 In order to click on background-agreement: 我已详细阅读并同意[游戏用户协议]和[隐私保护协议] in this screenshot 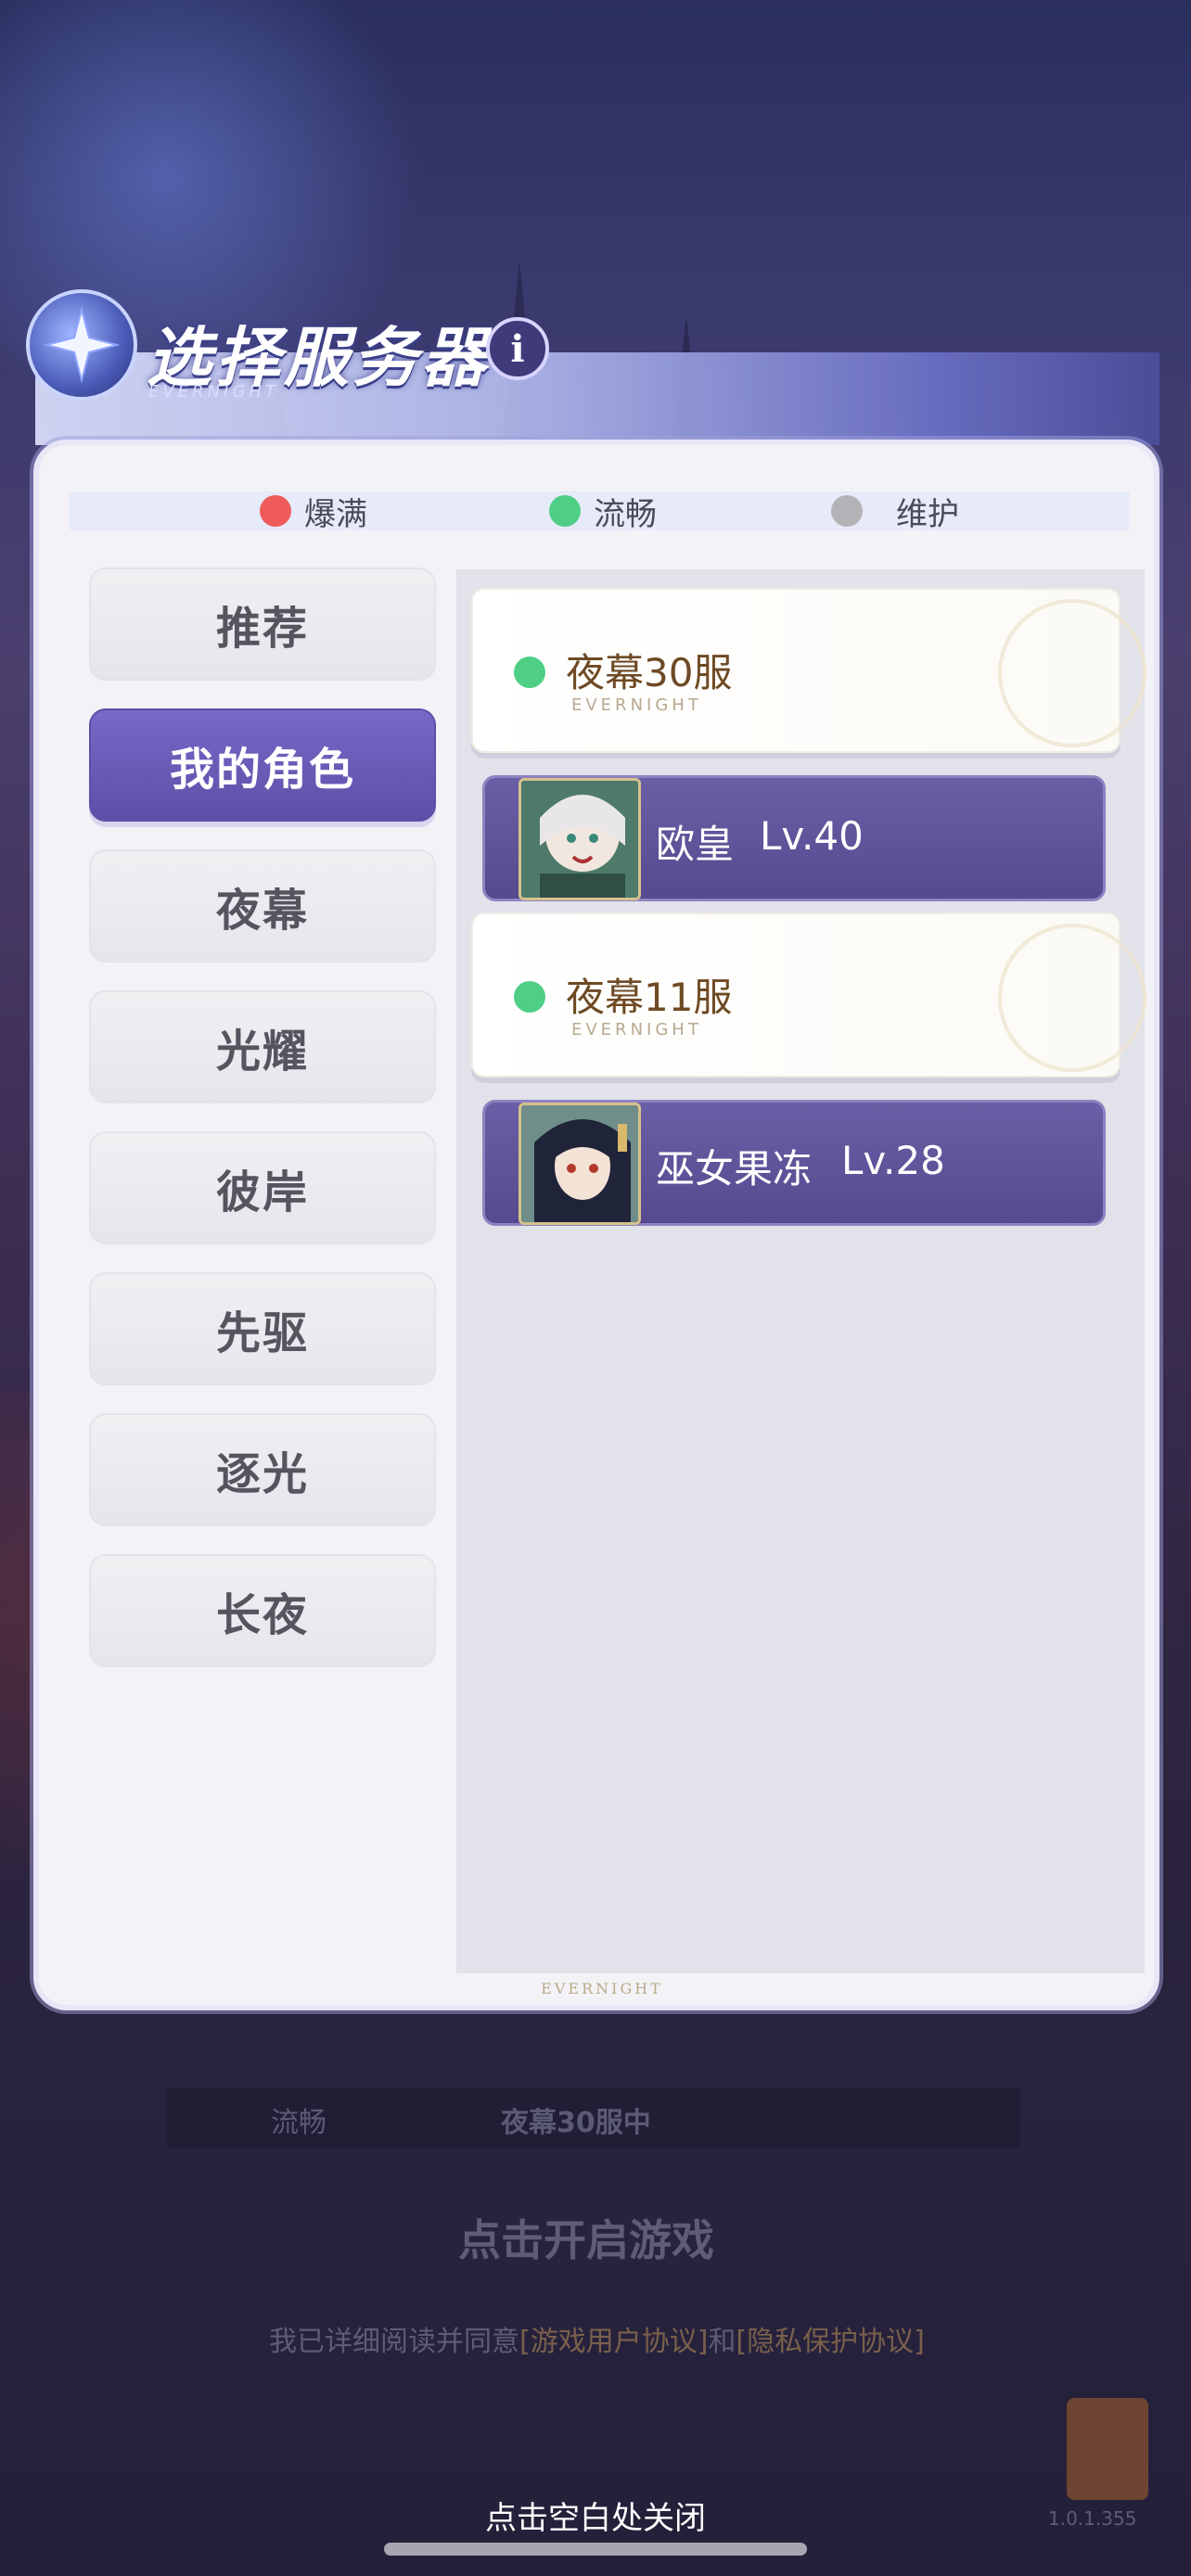, I will do `click(597, 2342)`.